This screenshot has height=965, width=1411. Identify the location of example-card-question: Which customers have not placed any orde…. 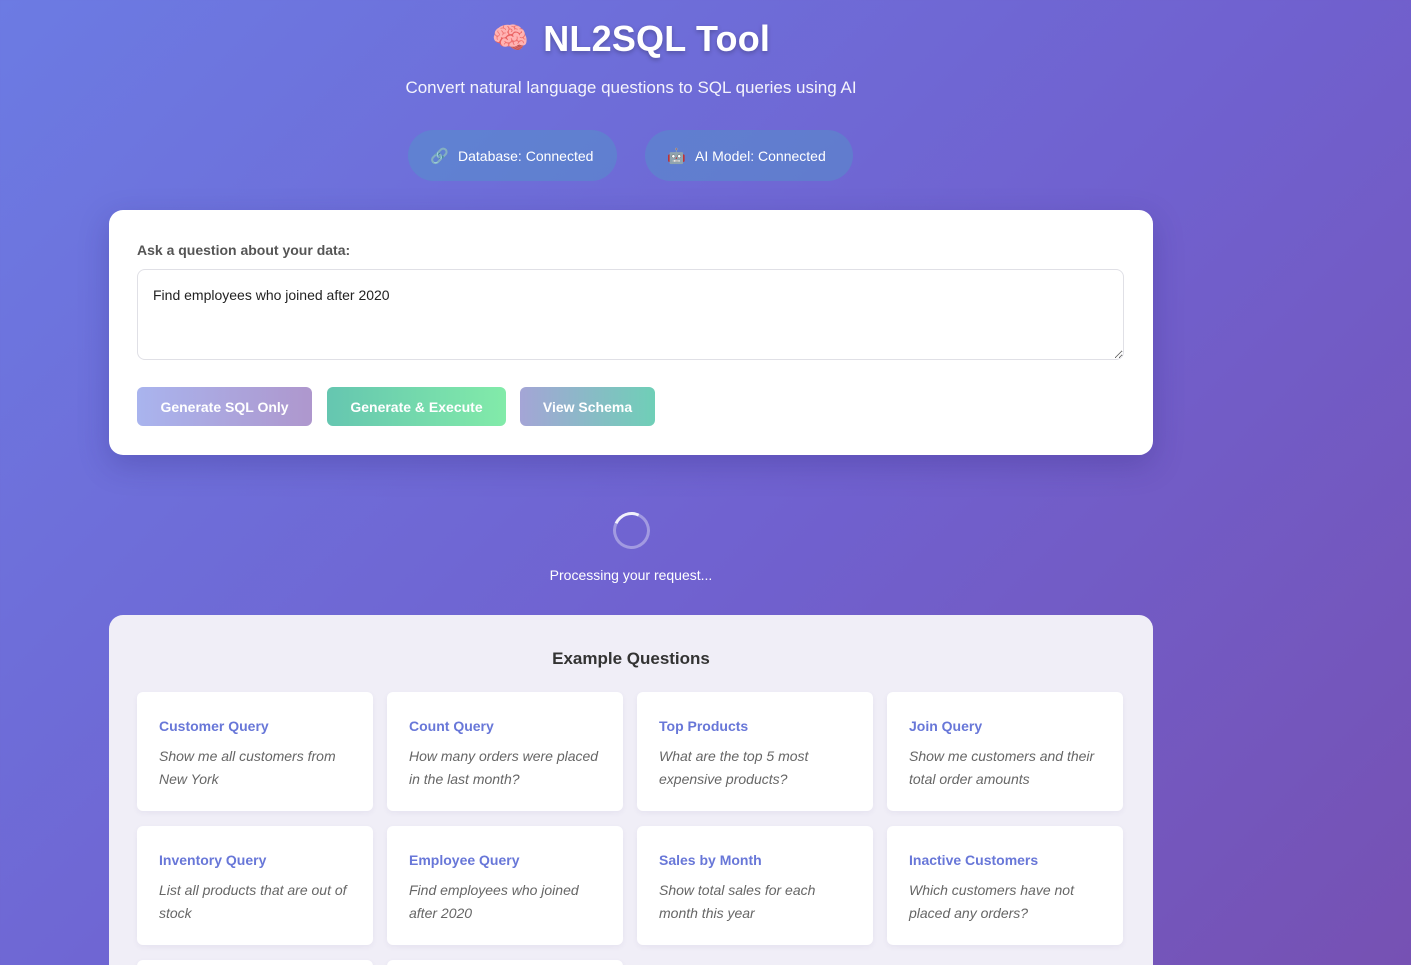
(991, 901).